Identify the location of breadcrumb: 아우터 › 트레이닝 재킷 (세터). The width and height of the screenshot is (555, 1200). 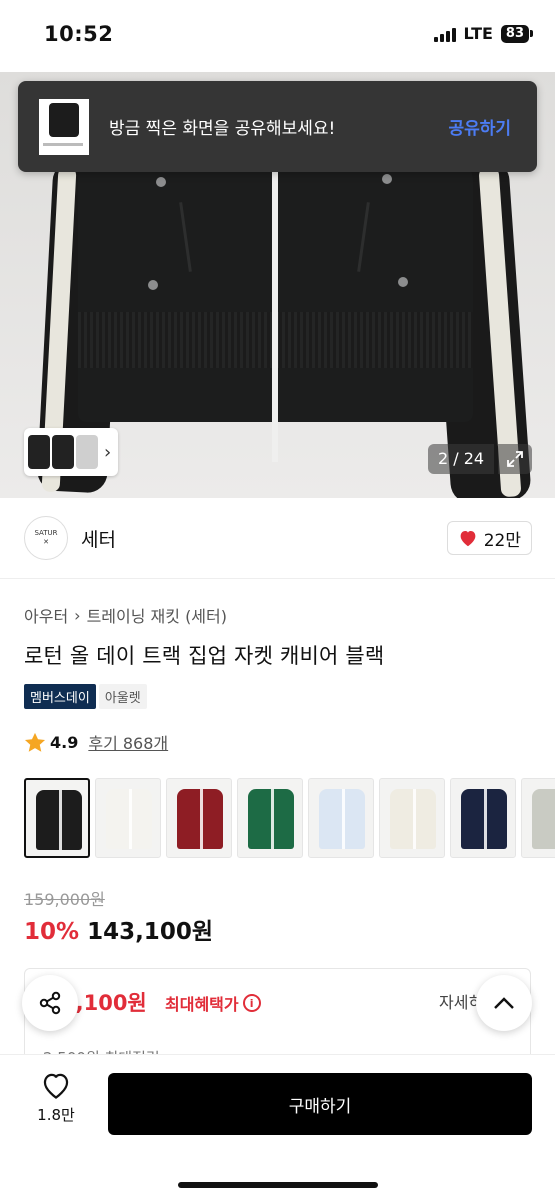
(125, 615).